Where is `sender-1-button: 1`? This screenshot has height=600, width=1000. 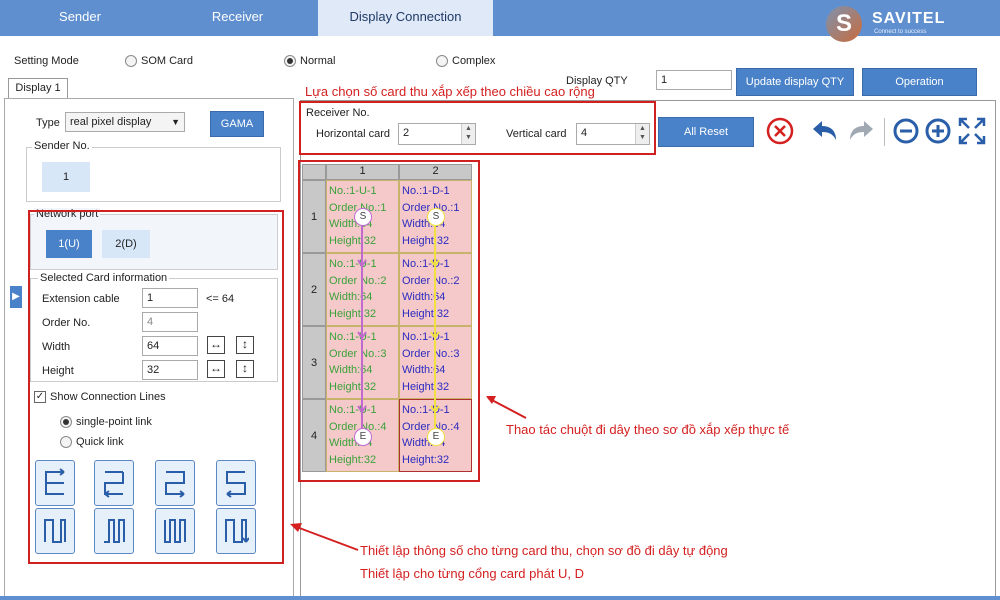 sender-1-button: 1 is located at coordinates (66, 177).